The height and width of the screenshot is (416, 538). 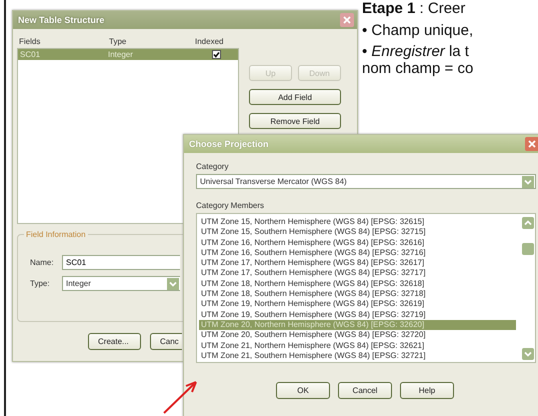 What do you see at coordinates (56, 234) in the screenshot?
I see `group-title: Field Information` at bounding box center [56, 234].